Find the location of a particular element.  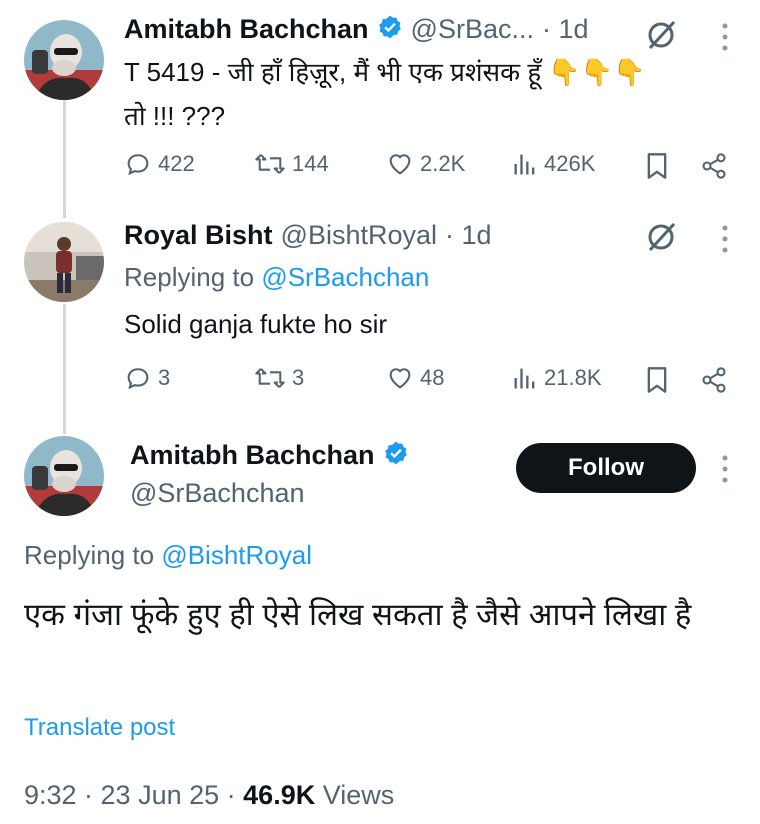

post-text: Solid ganja fukte ho sir is located at coordinates (256, 324).